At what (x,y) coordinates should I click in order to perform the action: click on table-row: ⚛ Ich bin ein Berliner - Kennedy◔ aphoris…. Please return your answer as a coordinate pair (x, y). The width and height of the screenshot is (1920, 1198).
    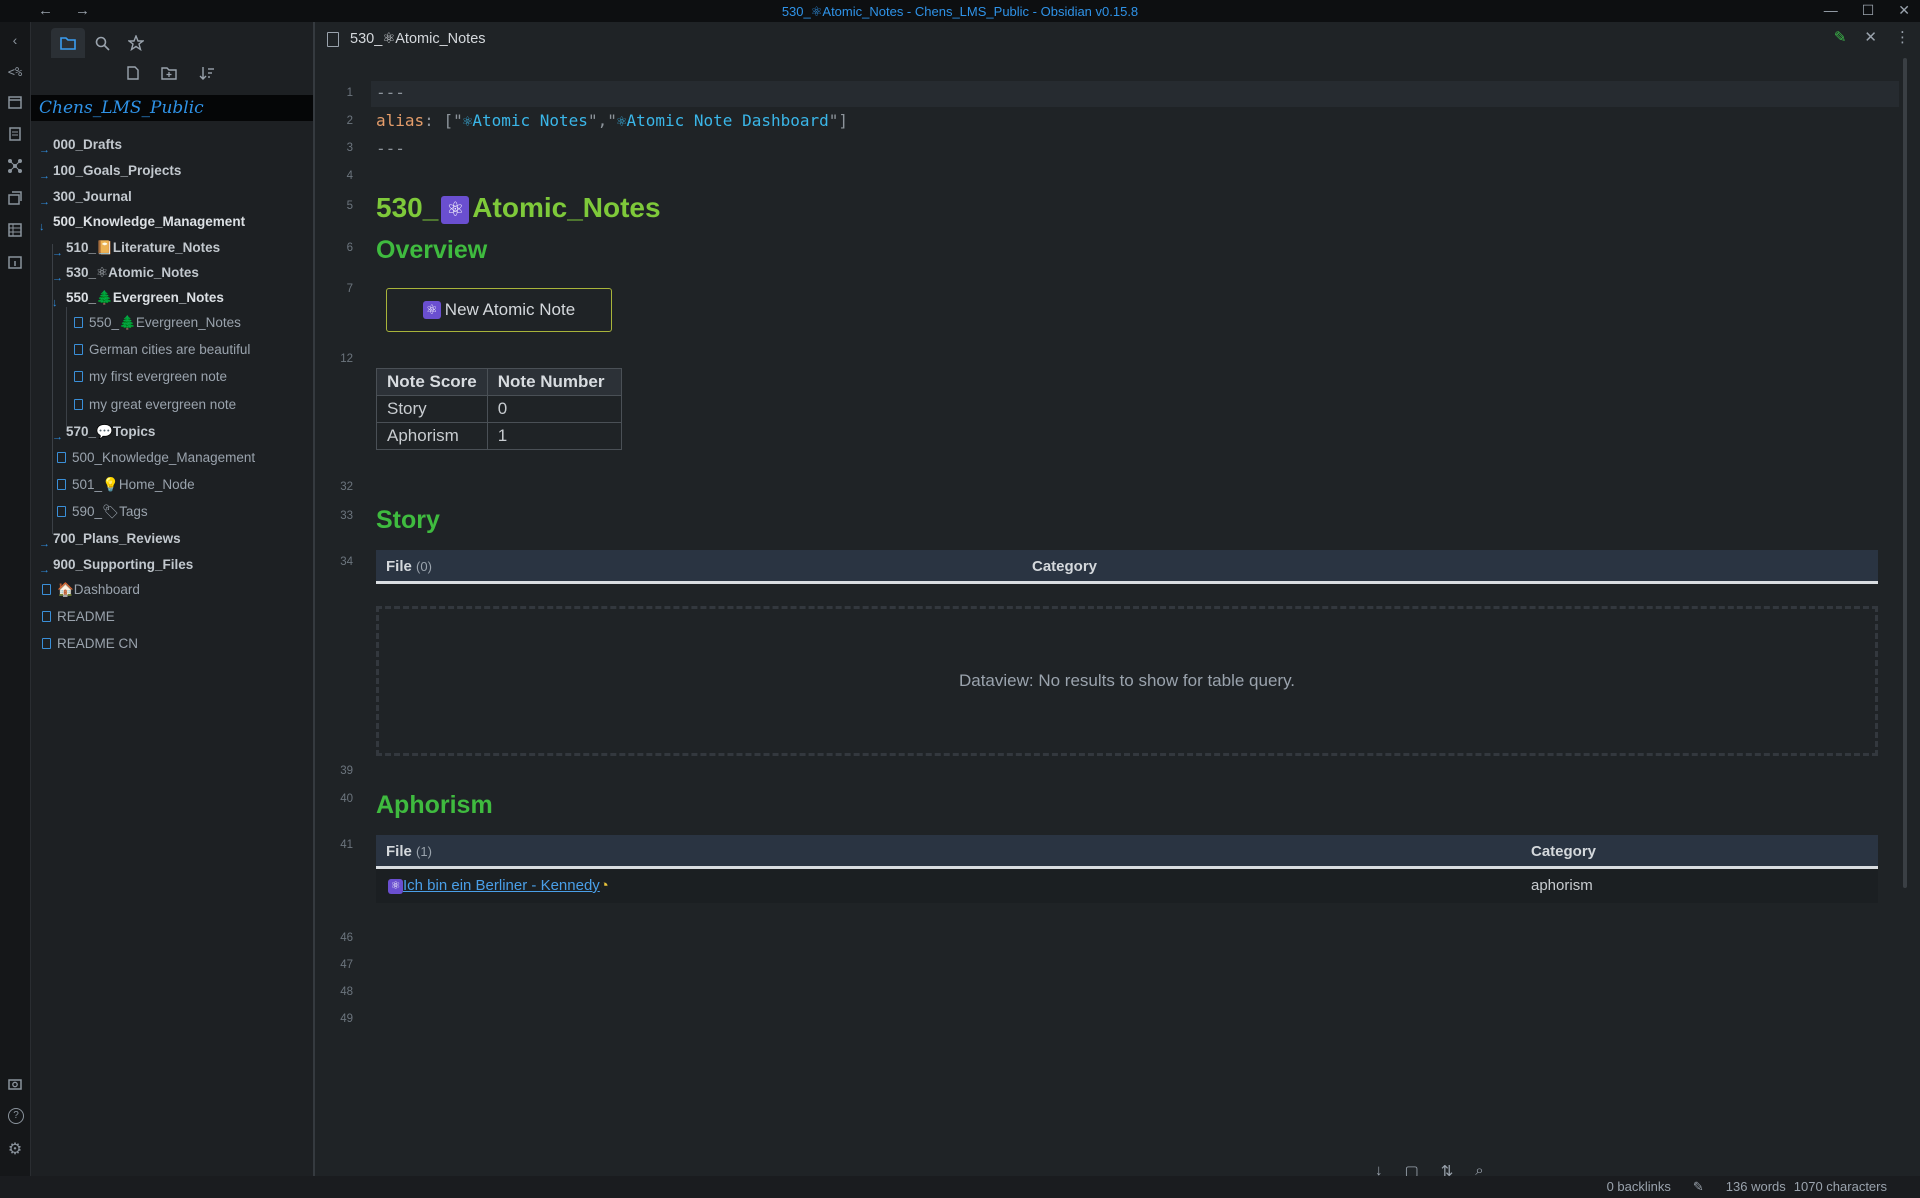
    Looking at the image, I should click on (1127, 886).